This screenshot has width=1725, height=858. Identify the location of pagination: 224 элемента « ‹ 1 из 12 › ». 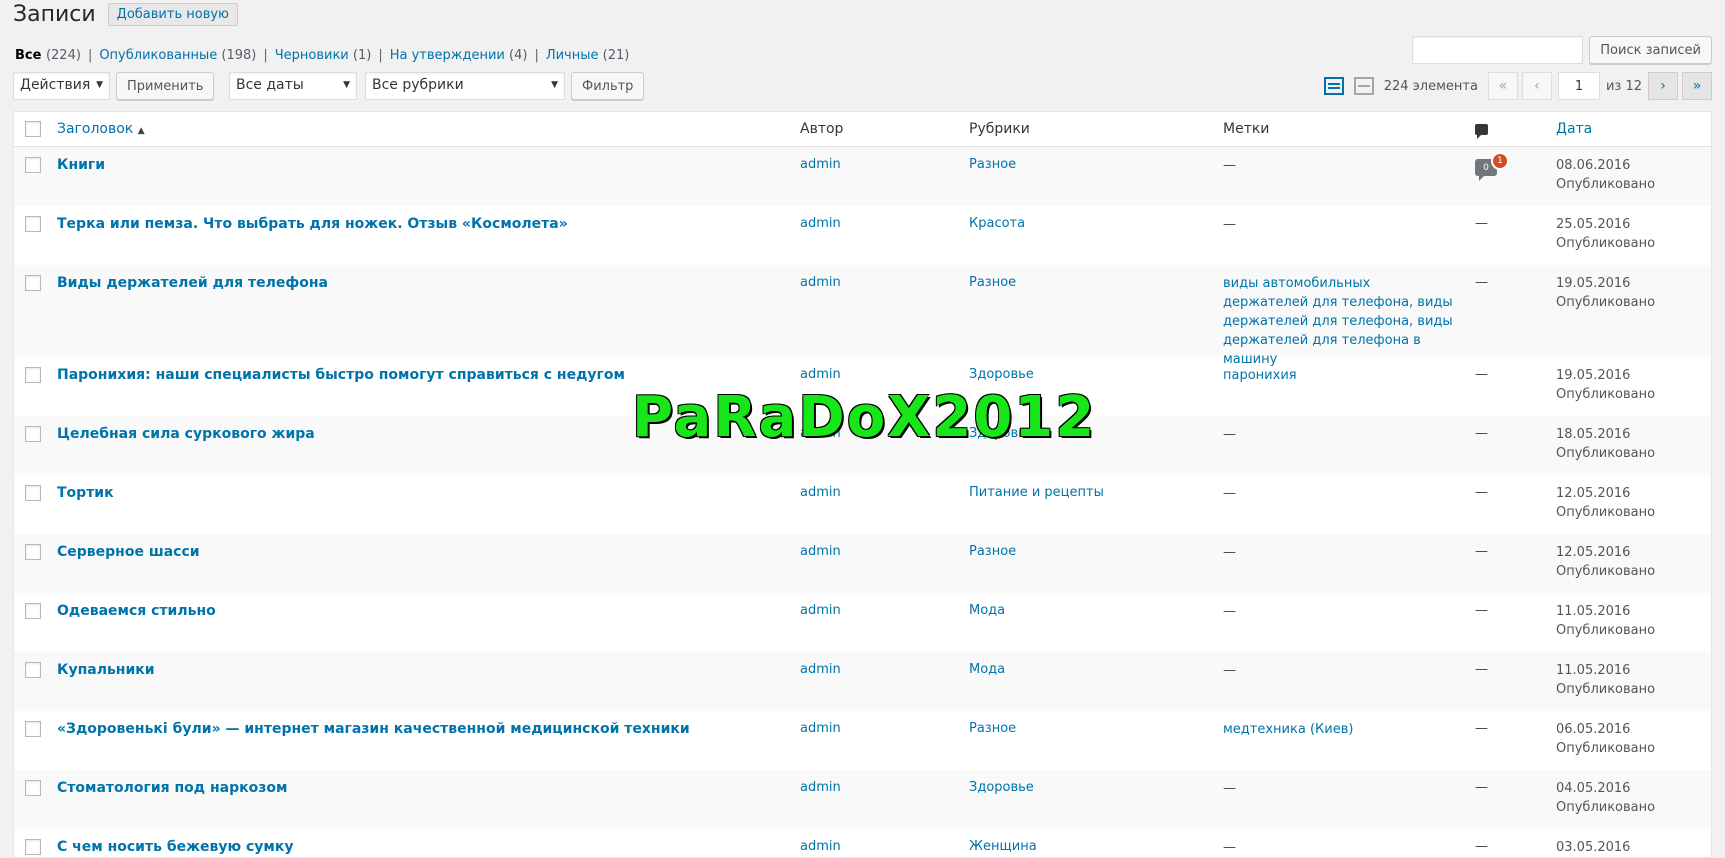
(1517, 86).